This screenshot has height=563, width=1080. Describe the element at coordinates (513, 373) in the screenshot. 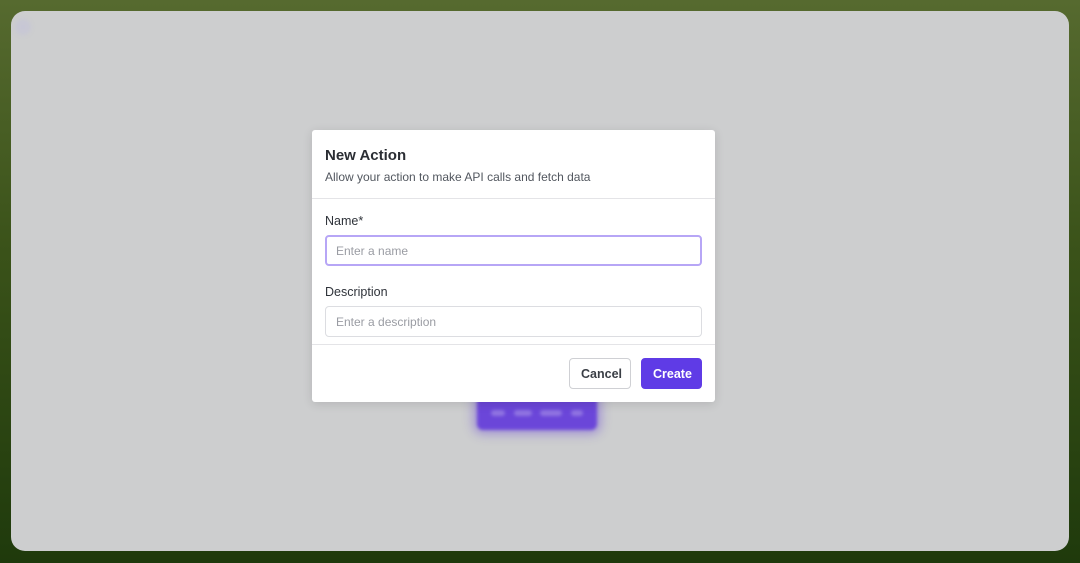

I see `dialog-footer: Cancel Create` at that location.